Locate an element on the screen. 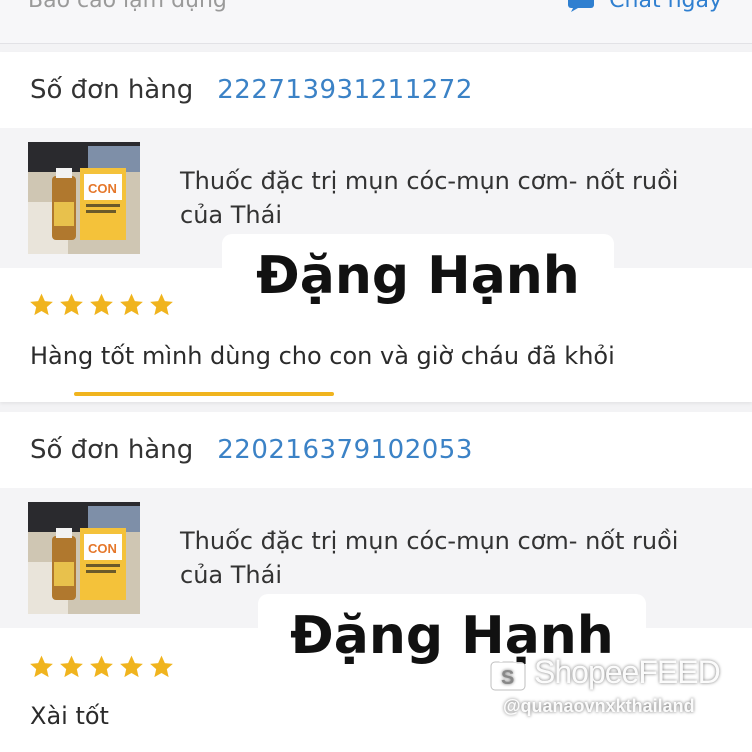  watermark-brand: ShopeeFEED is located at coordinates (627, 671).